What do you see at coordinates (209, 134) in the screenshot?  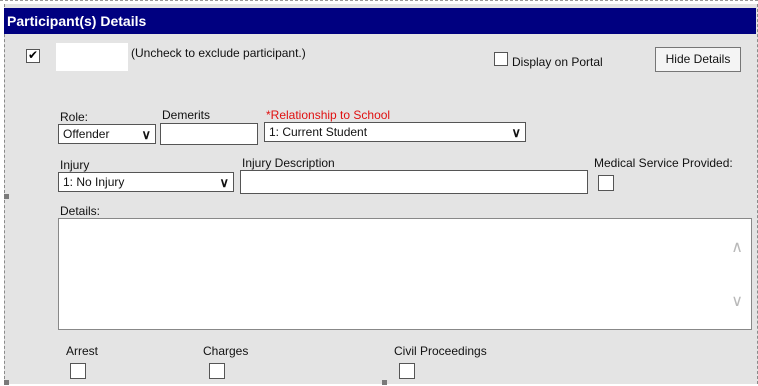 I see `demerits-input` at bounding box center [209, 134].